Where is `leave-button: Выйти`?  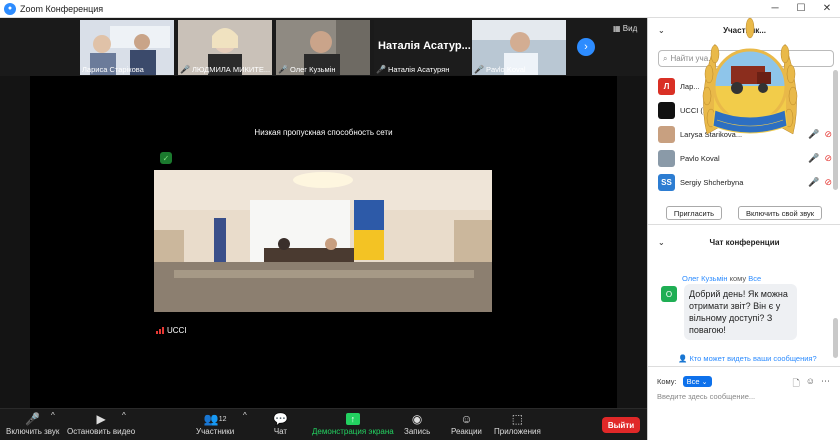
leave-button: Выйти is located at coordinates (621, 425).